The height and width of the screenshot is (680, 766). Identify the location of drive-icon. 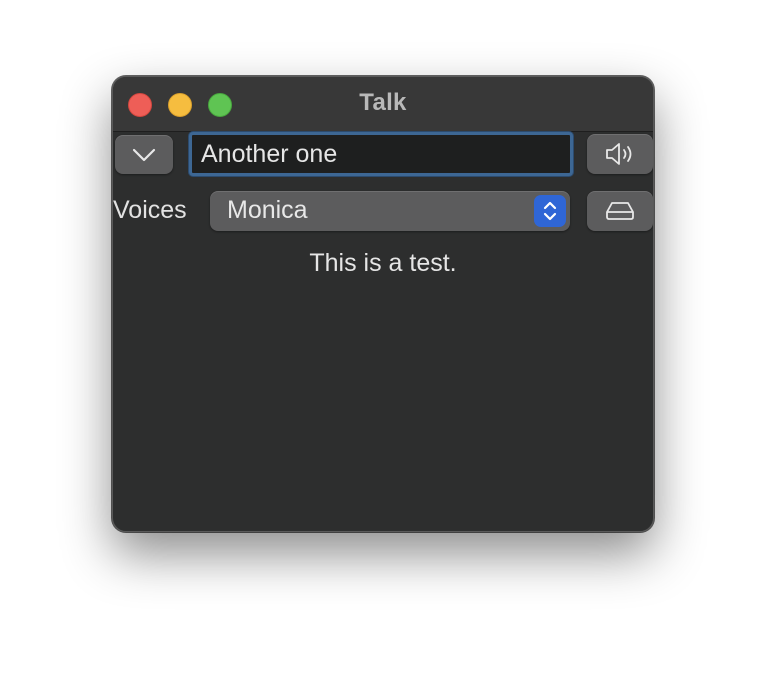
(620, 211).